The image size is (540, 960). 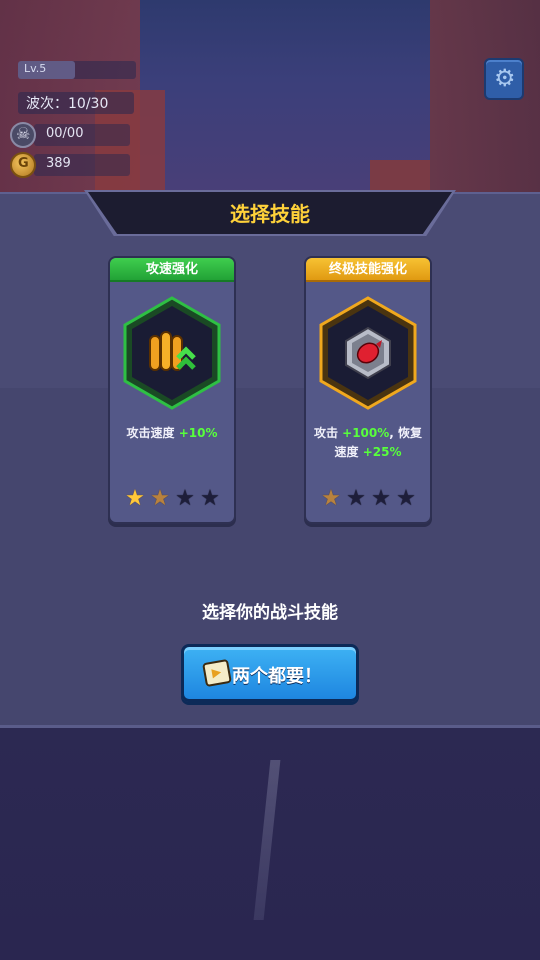 I want to click on take-both-label: 两个都要！, so click(x=277, y=676).